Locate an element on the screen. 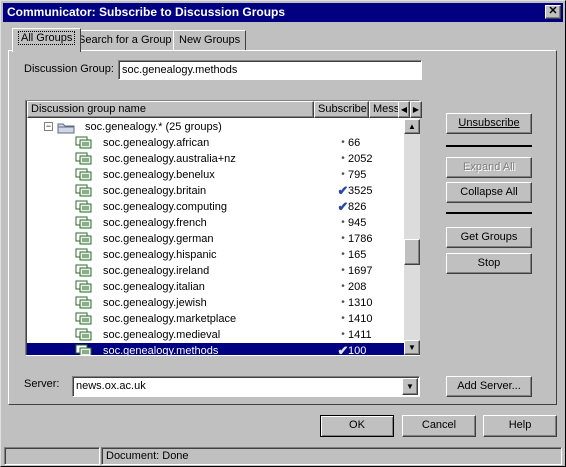 This screenshot has width=566, height=467. tab-new-groups-label: New Groups is located at coordinates (210, 40).